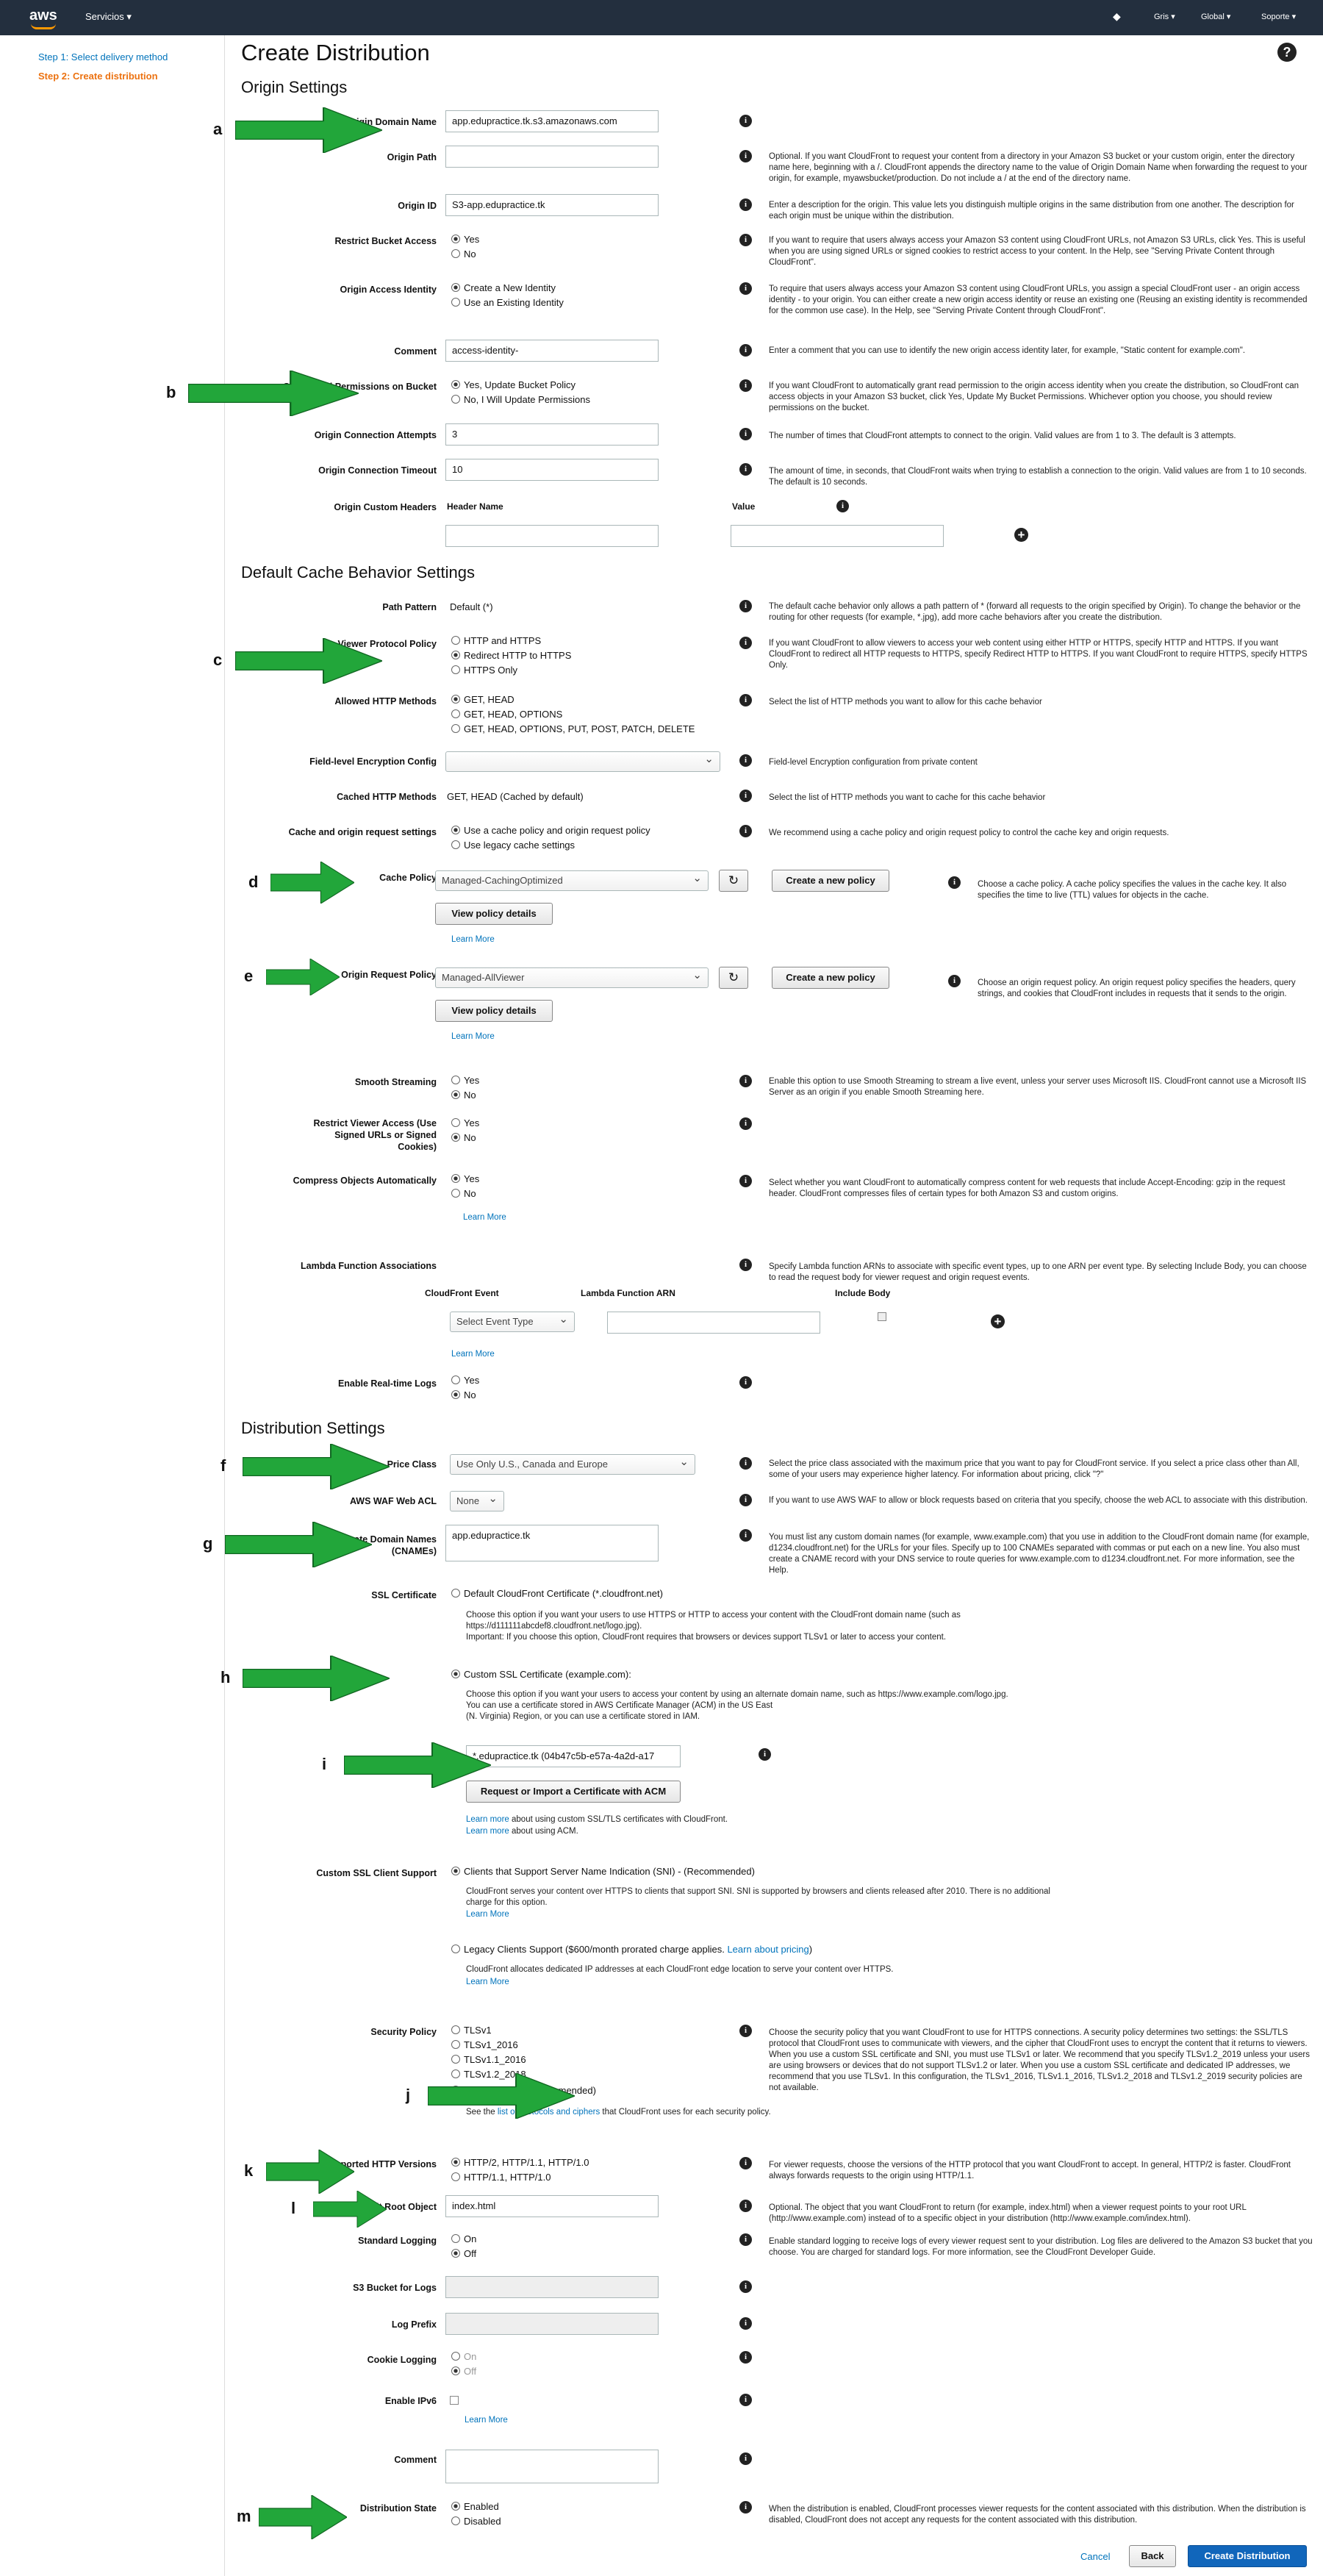  What do you see at coordinates (463, 1395) in the screenshot?
I see `rtl-no-radio: No` at bounding box center [463, 1395].